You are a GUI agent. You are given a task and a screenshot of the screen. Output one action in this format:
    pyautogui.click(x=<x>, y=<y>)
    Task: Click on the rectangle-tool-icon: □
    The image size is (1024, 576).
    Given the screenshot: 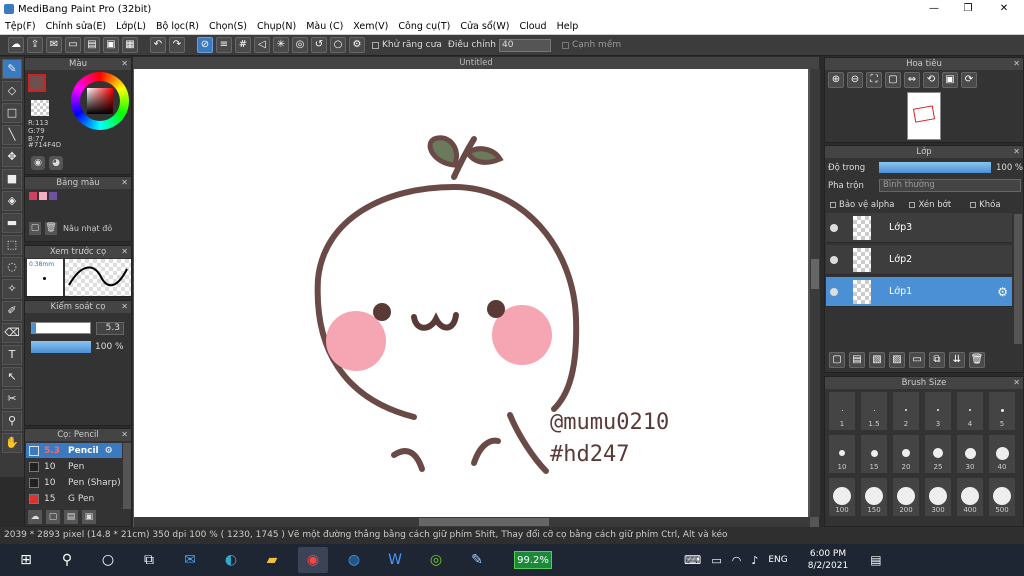 What is the action you would take?
    pyautogui.click(x=12, y=113)
    